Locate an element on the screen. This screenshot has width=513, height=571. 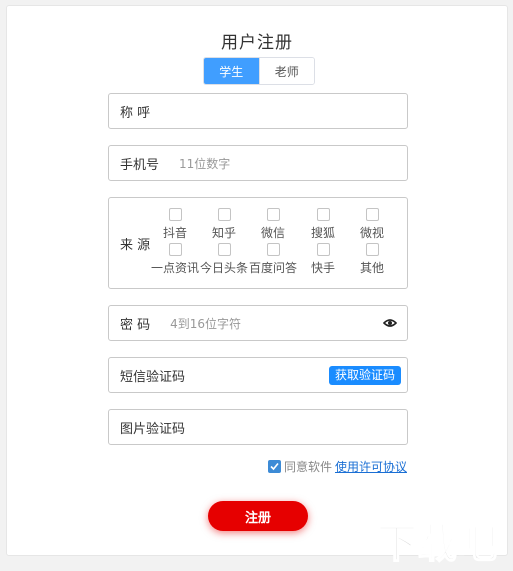
option-label: 今日头条 is located at coordinates (223, 268).